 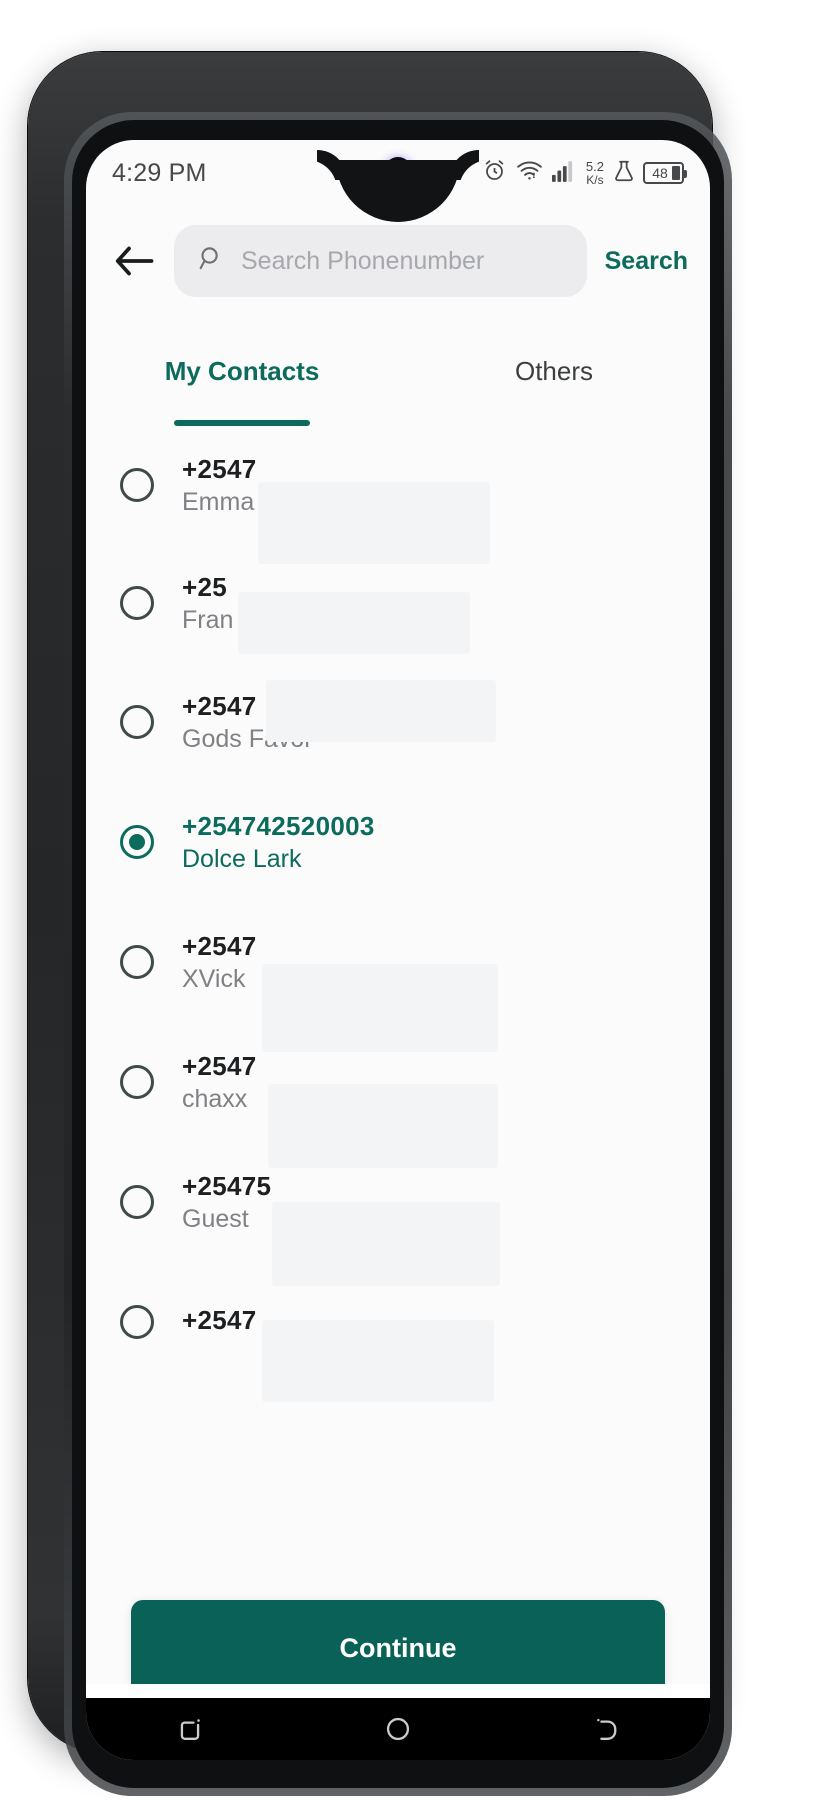 I want to click on app-bar: Search Phonenumber Search, so click(x=398, y=261).